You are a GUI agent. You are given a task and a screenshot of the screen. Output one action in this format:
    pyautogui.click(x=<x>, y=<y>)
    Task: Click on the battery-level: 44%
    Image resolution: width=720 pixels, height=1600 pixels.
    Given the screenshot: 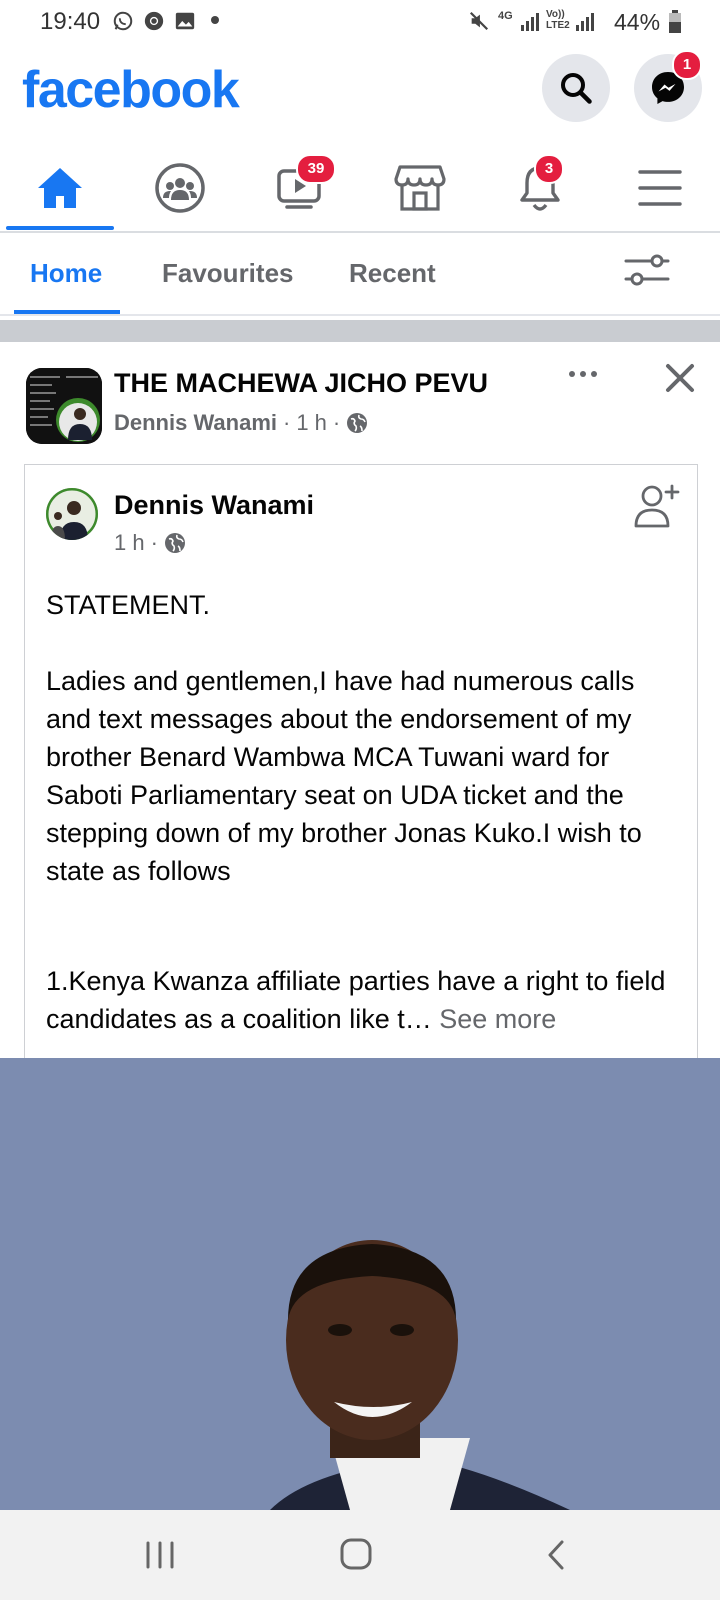 What is the action you would take?
    pyautogui.click(x=637, y=22)
    